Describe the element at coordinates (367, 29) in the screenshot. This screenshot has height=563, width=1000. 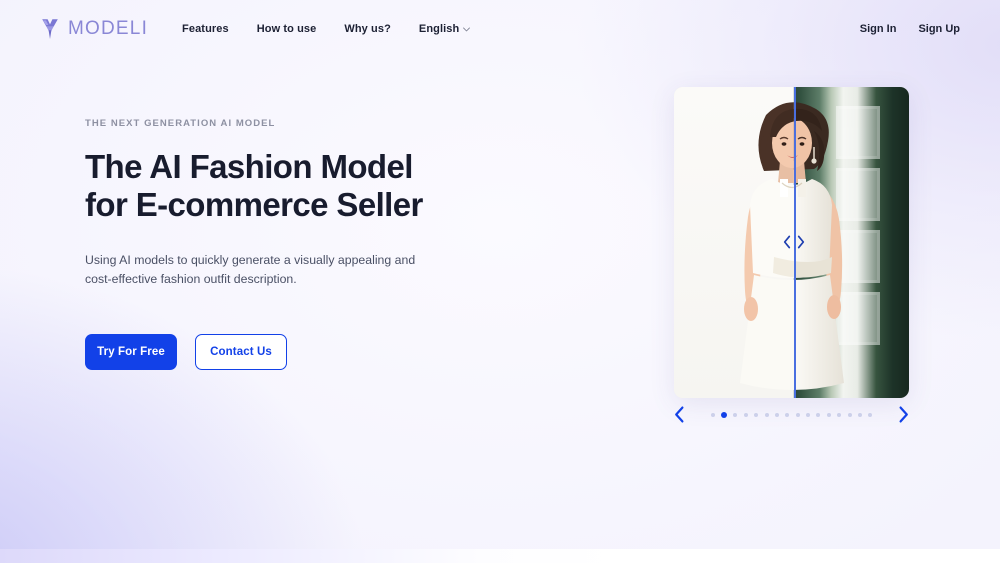
I see `nav-link-why-us: Why us?` at that location.